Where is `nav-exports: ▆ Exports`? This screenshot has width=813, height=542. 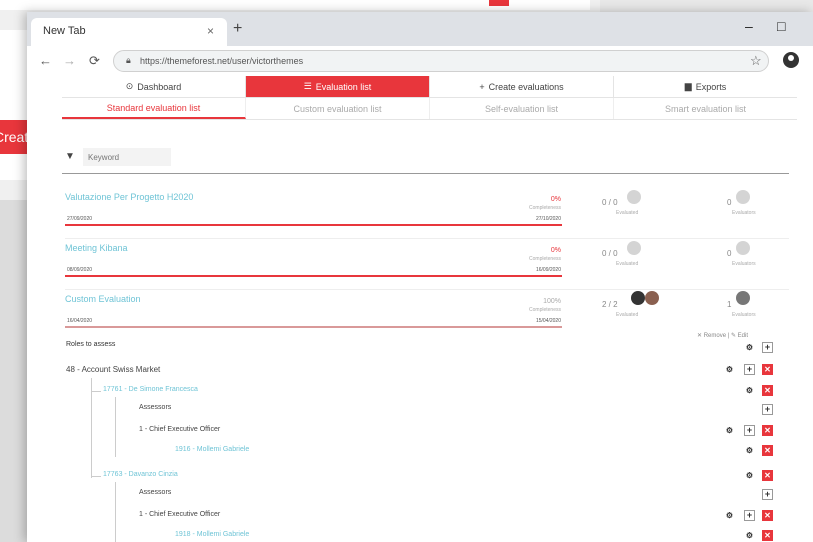 nav-exports: ▆ Exports is located at coordinates (705, 86).